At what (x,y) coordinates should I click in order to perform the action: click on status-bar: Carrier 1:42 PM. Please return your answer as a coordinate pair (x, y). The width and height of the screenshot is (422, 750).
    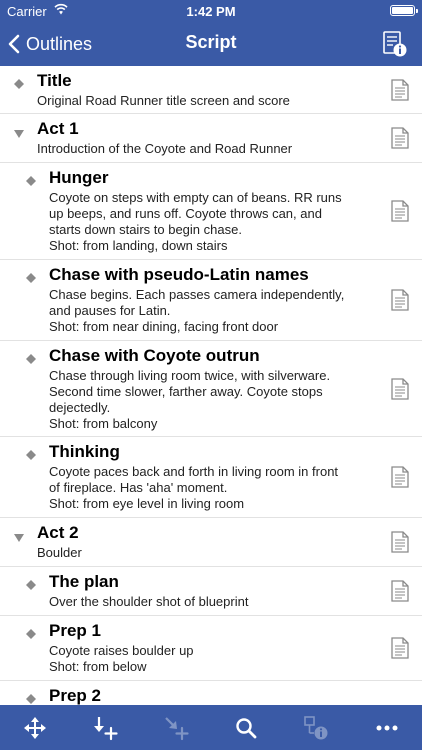
    Looking at the image, I should click on (211, 11).